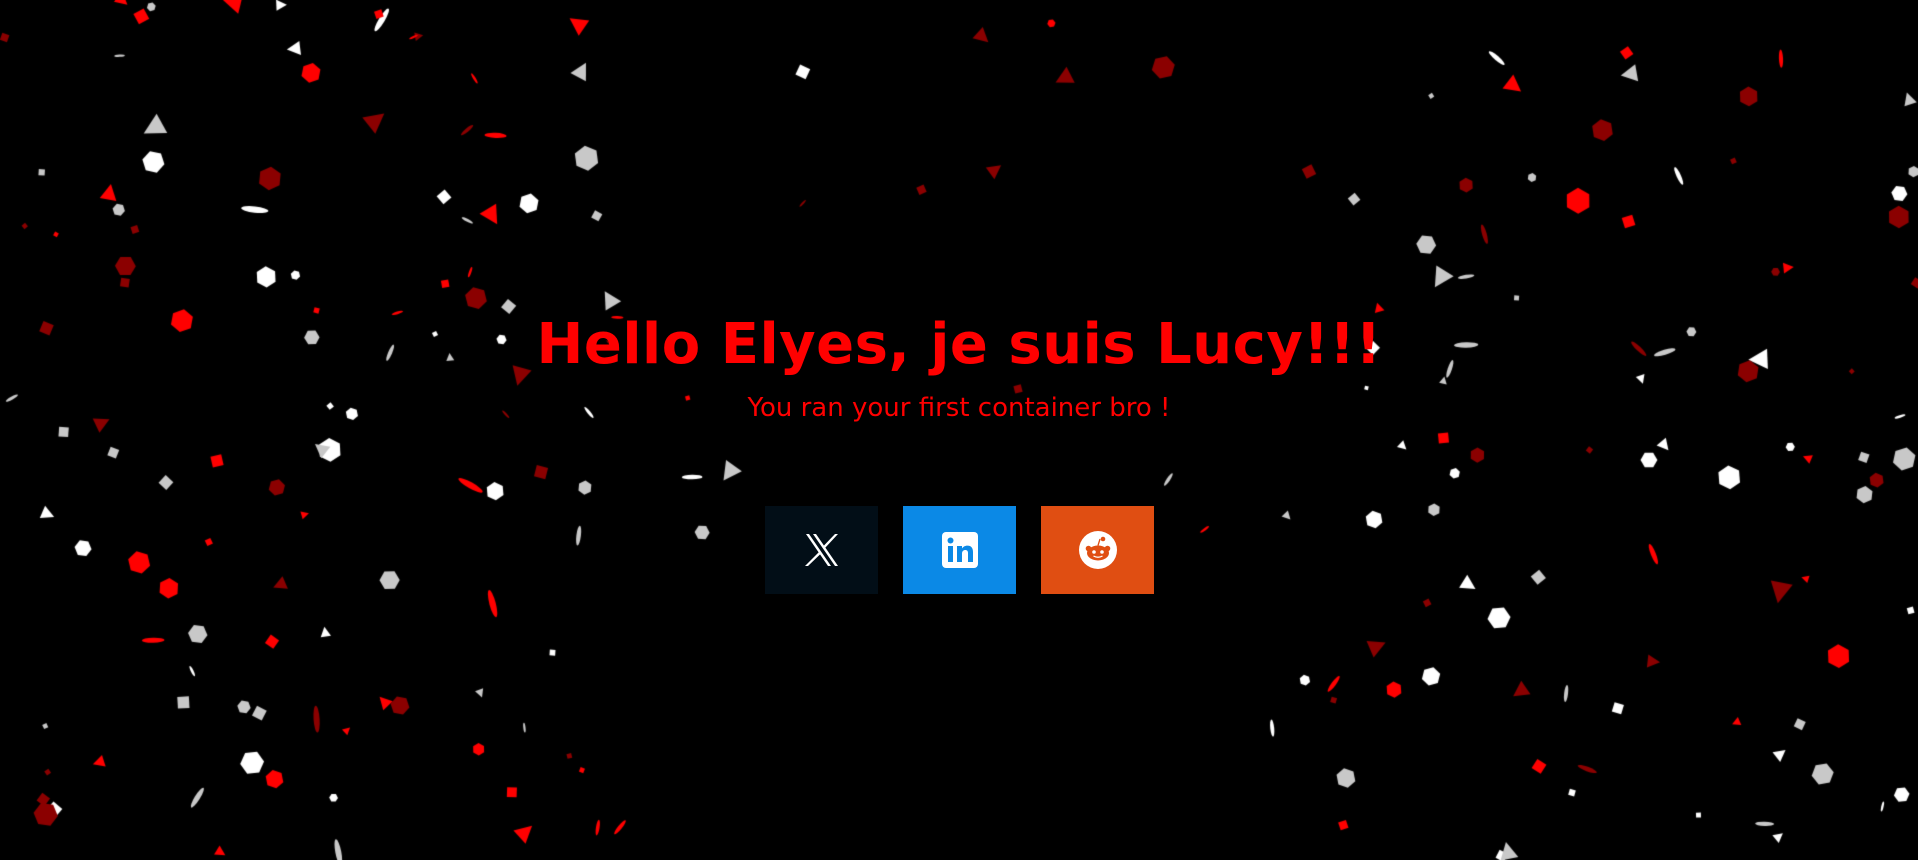  I want to click on x-logo-icon, so click(822, 550).